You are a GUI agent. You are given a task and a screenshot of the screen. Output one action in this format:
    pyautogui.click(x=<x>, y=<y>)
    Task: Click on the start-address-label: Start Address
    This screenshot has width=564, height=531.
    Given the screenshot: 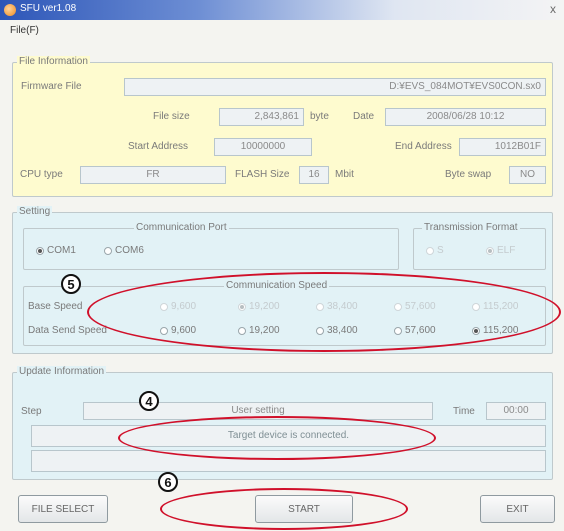 What is the action you would take?
    pyautogui.click(x=158, y=146)
    